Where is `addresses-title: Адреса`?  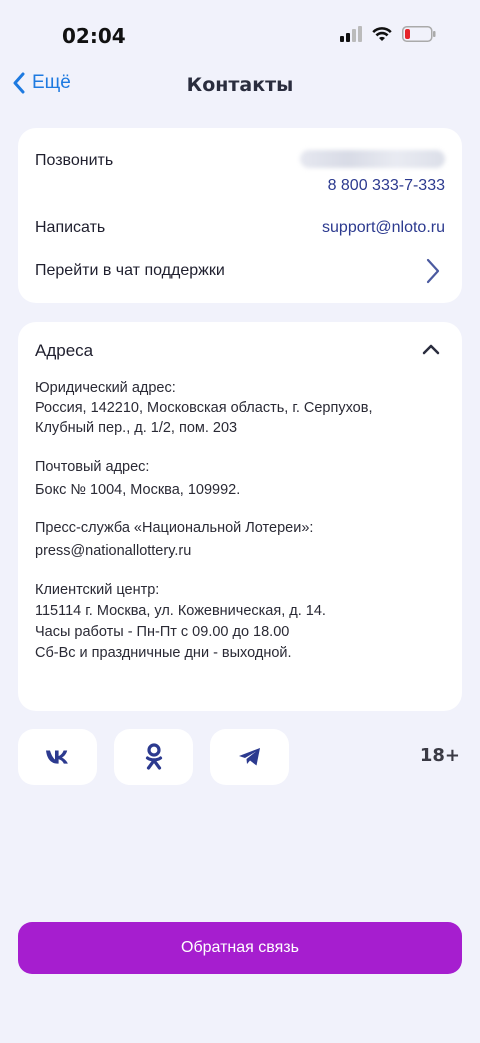 addresses-title: Адреса is located at coordinates (64, 350).